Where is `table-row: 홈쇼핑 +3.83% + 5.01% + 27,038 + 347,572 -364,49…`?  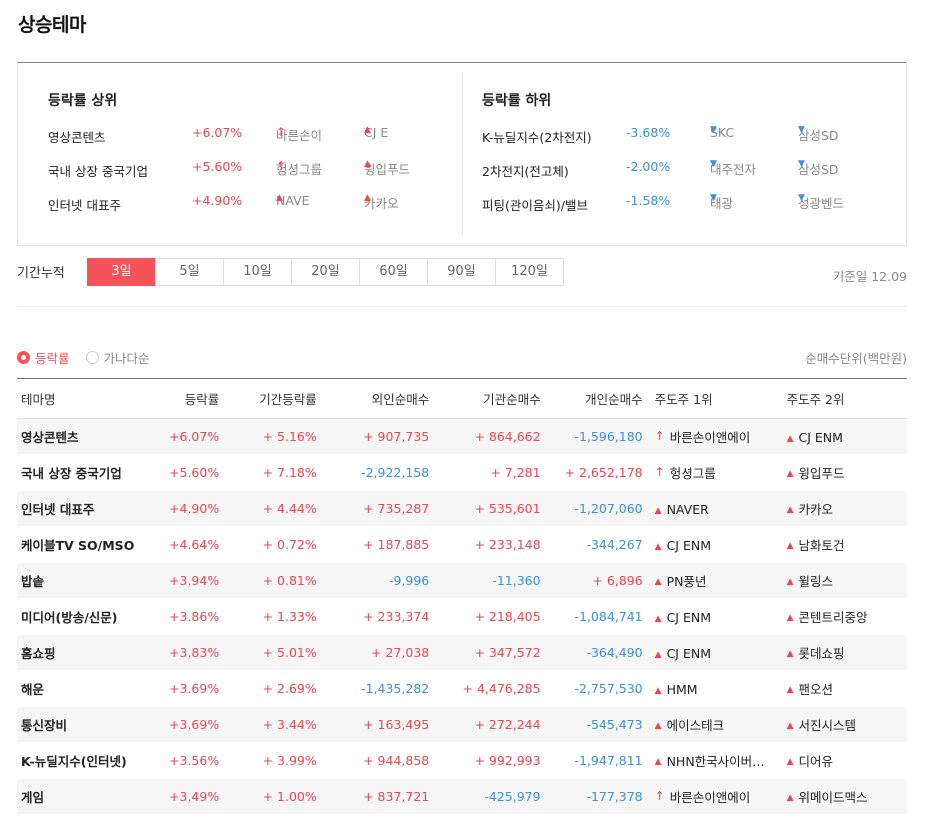
table-row: 홈쇼핑 +3.83% + 5.01% + 27,038 + 347,572 -364,49… is located at coordinates (462, 652).